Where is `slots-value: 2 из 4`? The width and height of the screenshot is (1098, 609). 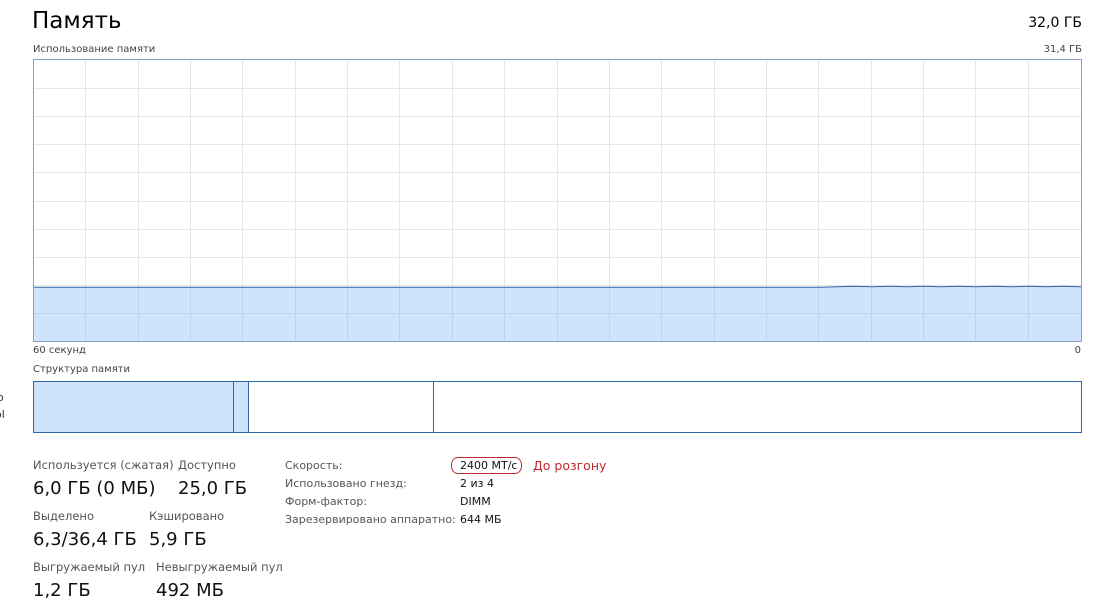 slots-value: 2 из 4 is located at coordinates (477, 483).